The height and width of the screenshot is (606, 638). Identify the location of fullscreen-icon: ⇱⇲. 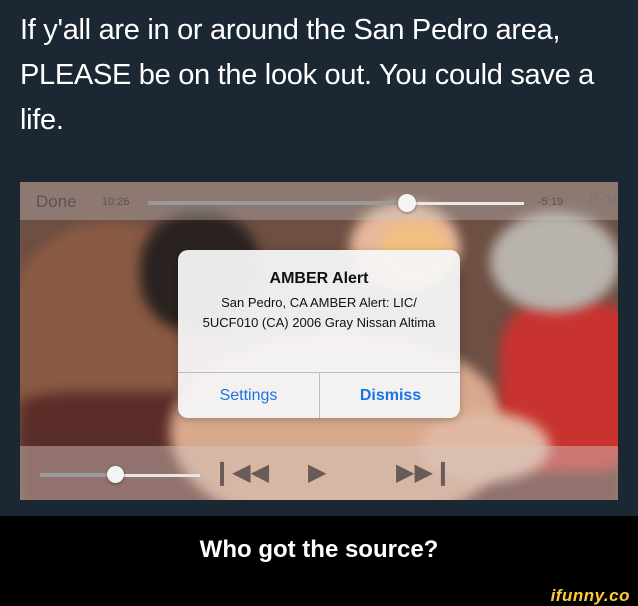
(603, 200).